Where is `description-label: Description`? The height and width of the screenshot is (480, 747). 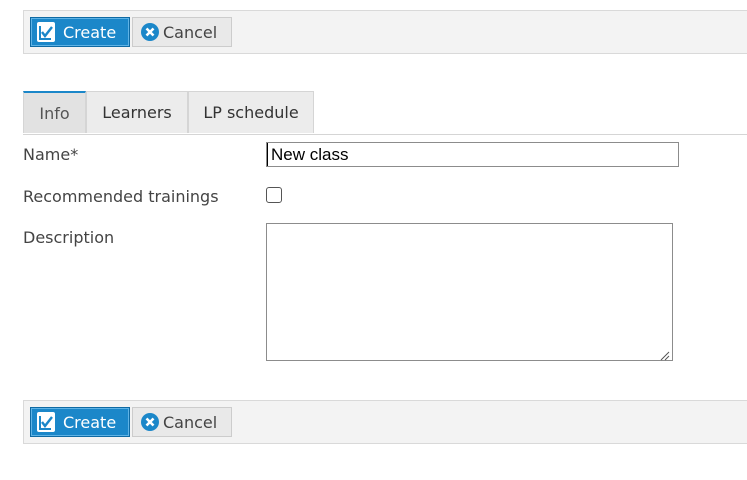
description-label: Description is located at coordinates (69, 237).